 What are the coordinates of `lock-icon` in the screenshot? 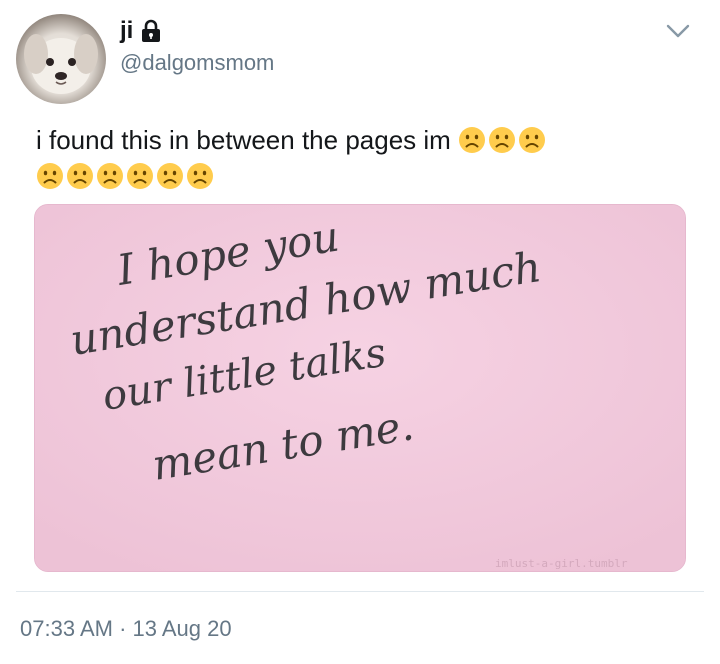 It's located at (151, 31).